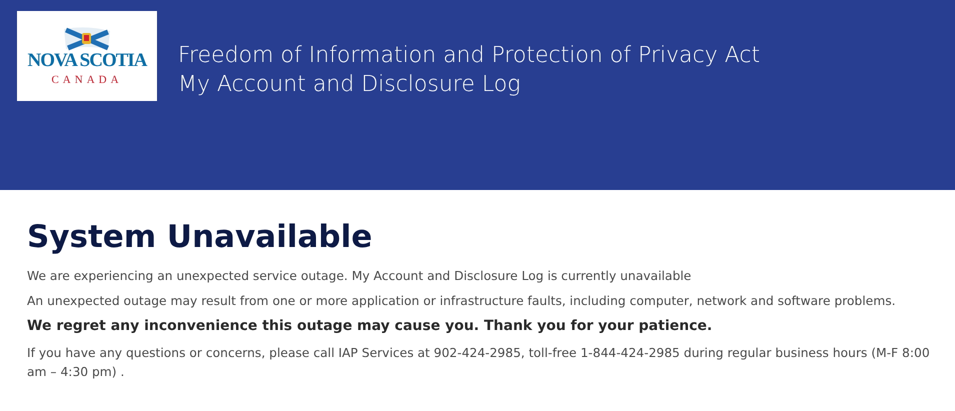 The height and width of the screenshot is (411, 955). What do you see at coordinates (359, 276) in the screenshot?
I see `message-paragraph: We are experiencing an unexpected service outage. My Account and Disclosure Log is currently unavailable` at bounding box center [359, 276].